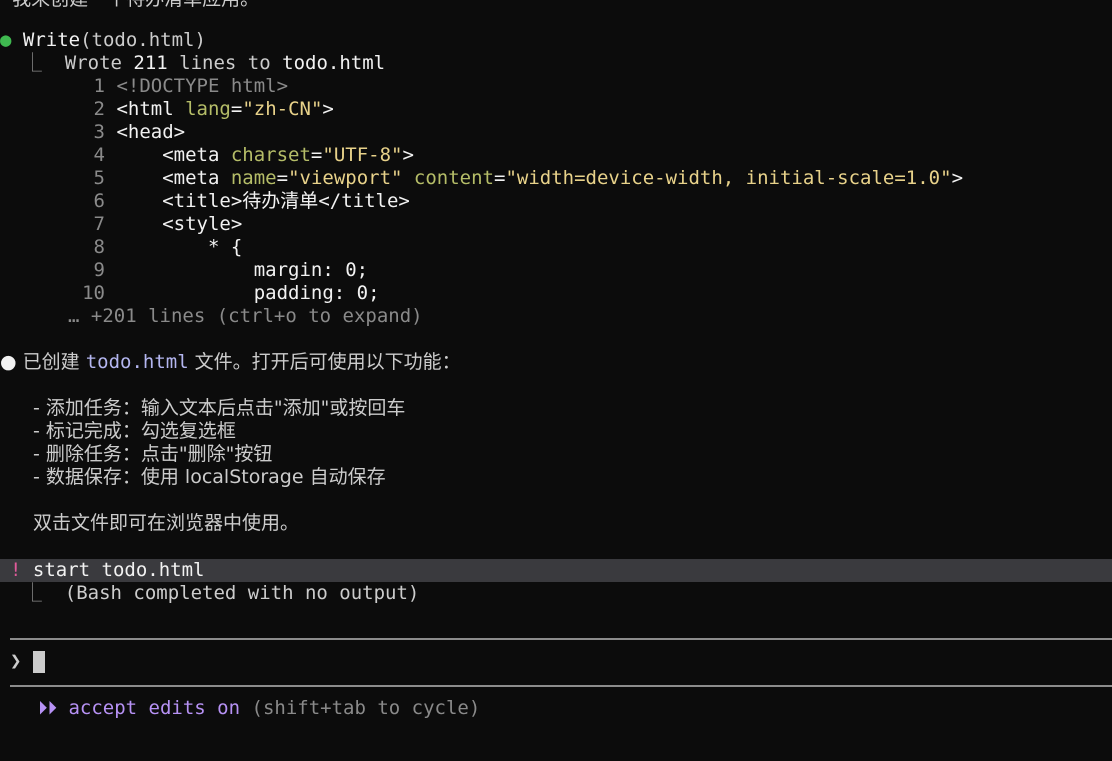 The image size is (1112, 761). Describe the element at coordinates (16, 570) in the screenshot. I see `bang-icon: !` at that location.